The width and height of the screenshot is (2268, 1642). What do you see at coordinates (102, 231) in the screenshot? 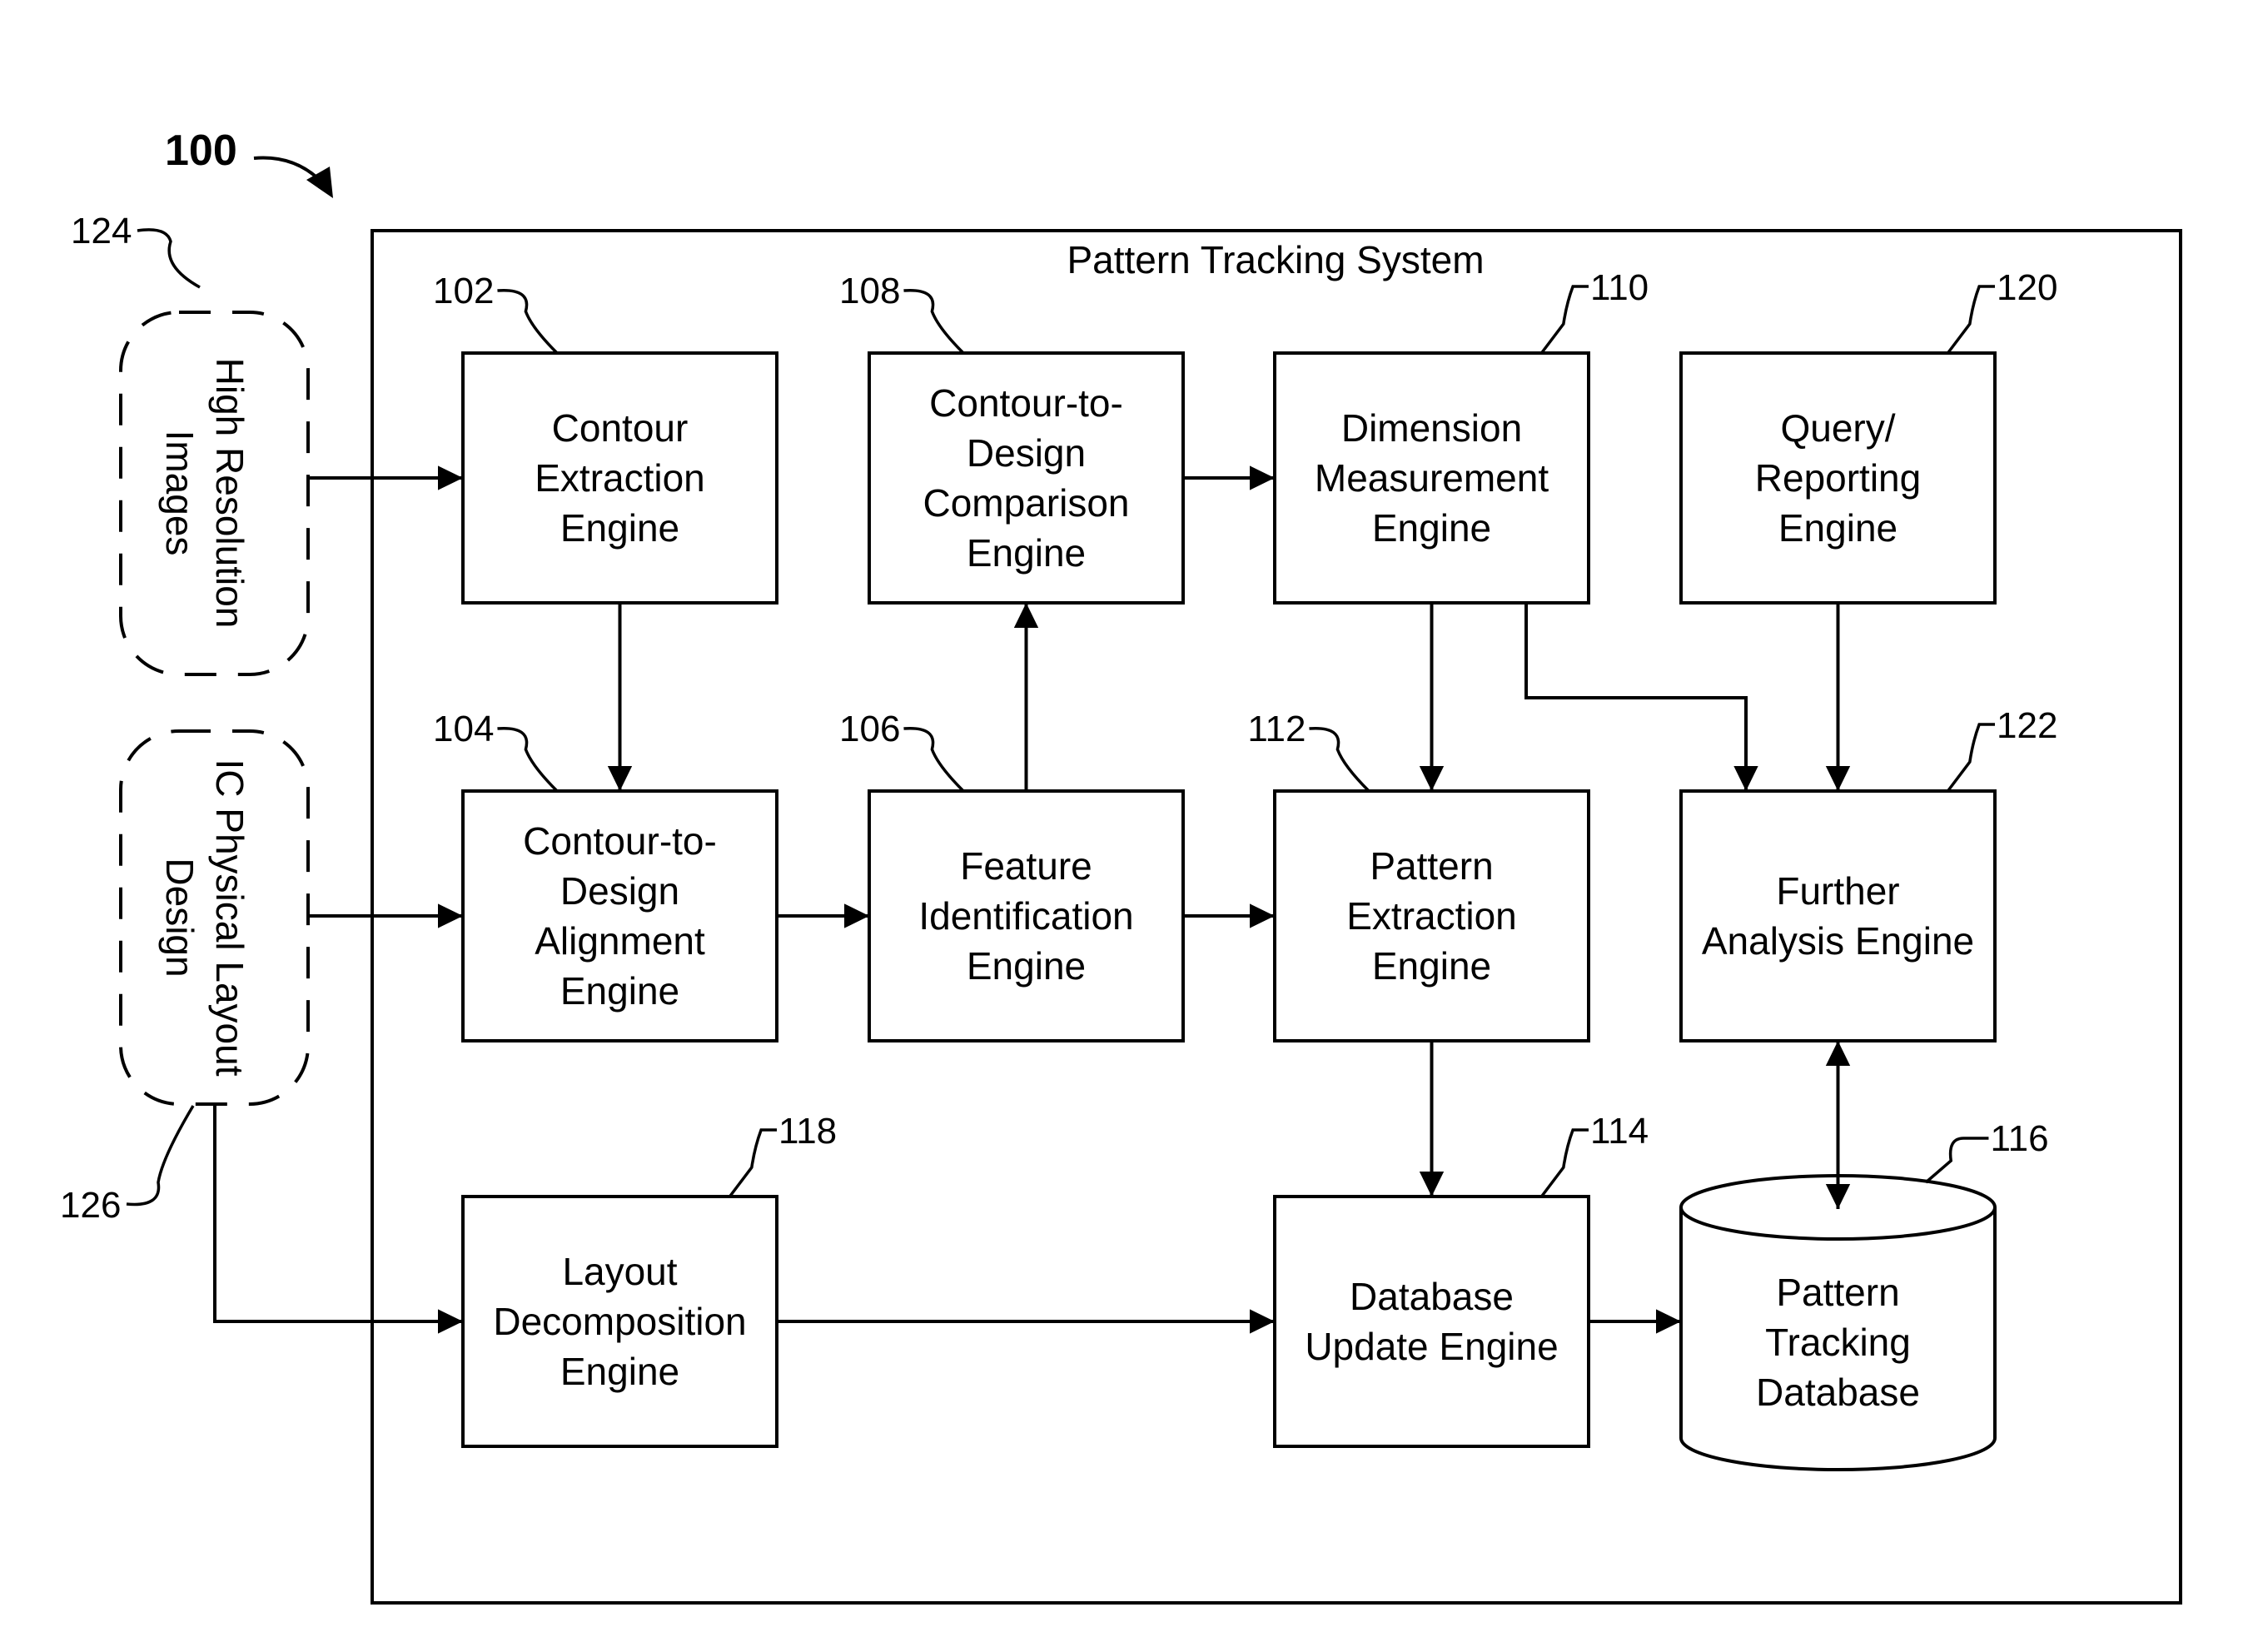
I see `ref-124: 124` at bounding box center [102, 231].